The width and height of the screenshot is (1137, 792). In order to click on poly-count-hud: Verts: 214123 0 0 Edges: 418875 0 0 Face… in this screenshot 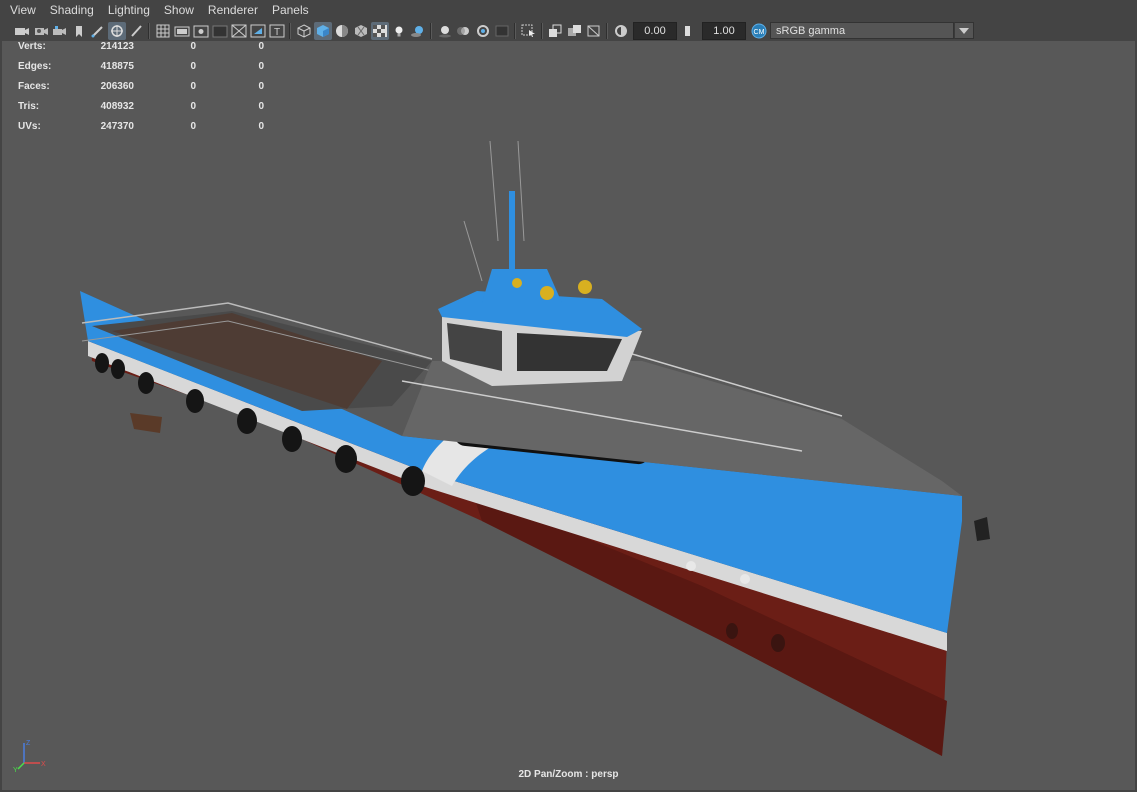, I will do `click(141, 91)`.